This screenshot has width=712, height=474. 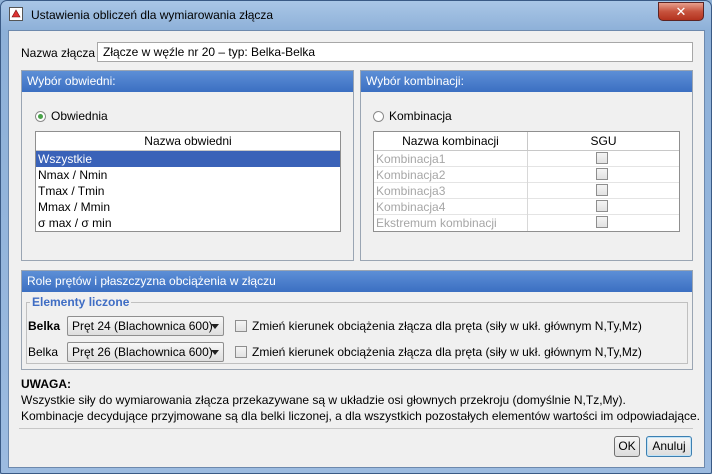 I want to click on envelope-row: Tmax / Tmin, so click(x=188, y=191).